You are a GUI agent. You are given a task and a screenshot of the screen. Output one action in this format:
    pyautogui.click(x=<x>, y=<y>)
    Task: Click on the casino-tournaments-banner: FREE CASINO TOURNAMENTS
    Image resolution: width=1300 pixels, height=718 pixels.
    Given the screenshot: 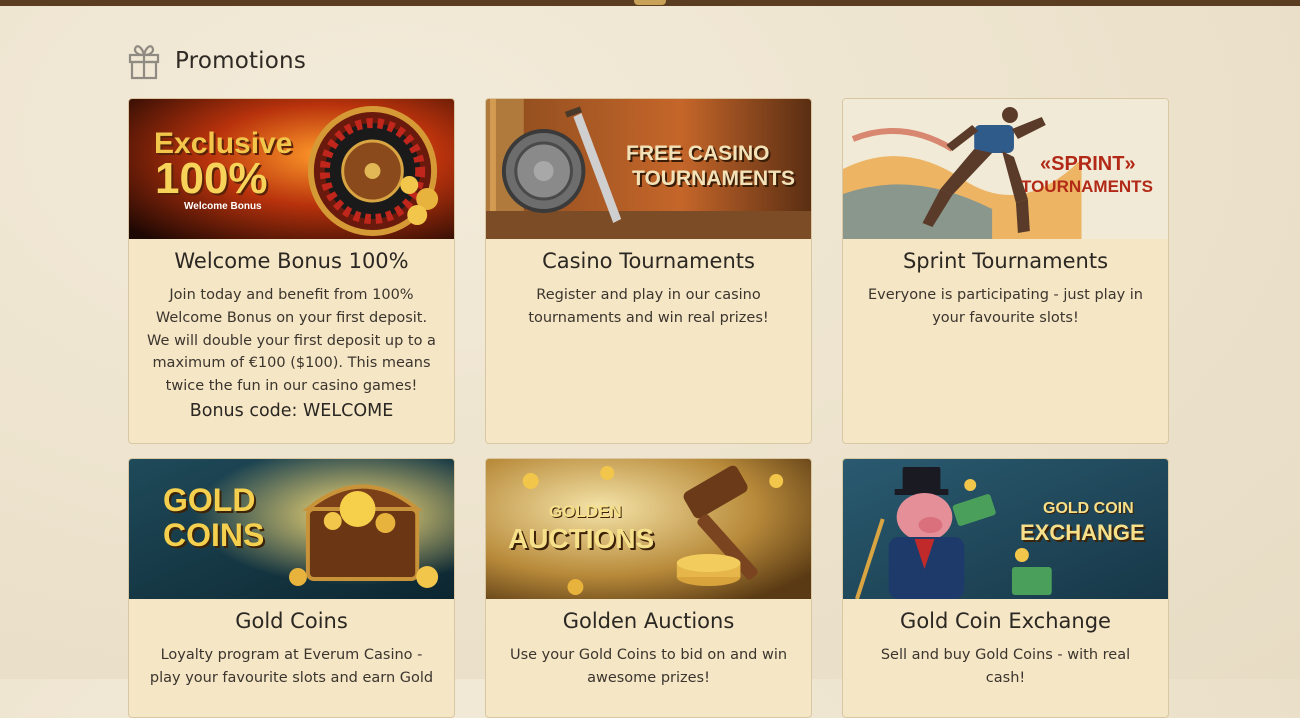 What is the action you would take?
    pyautogui.click(x=648, y=169)
    